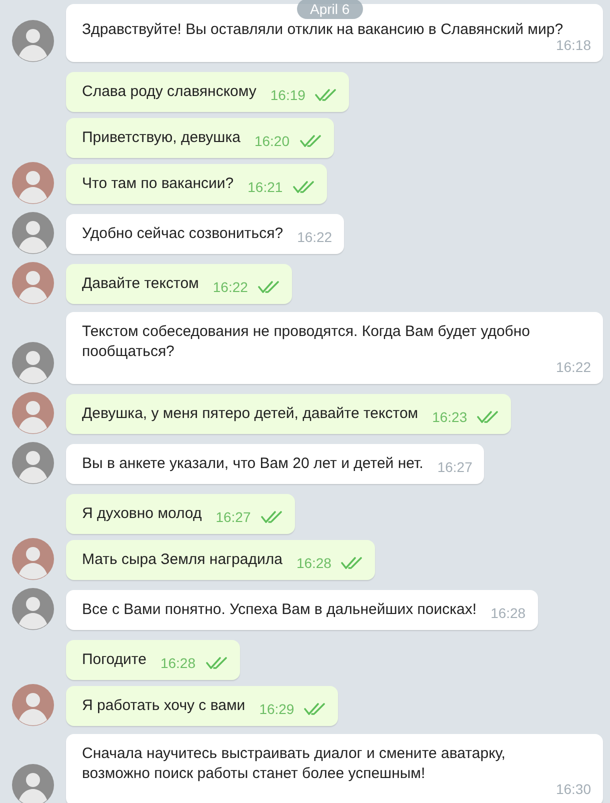  Describe the element at coordinates (265, 187) in the screenshot. I see `message-time: 16:21` at that location.